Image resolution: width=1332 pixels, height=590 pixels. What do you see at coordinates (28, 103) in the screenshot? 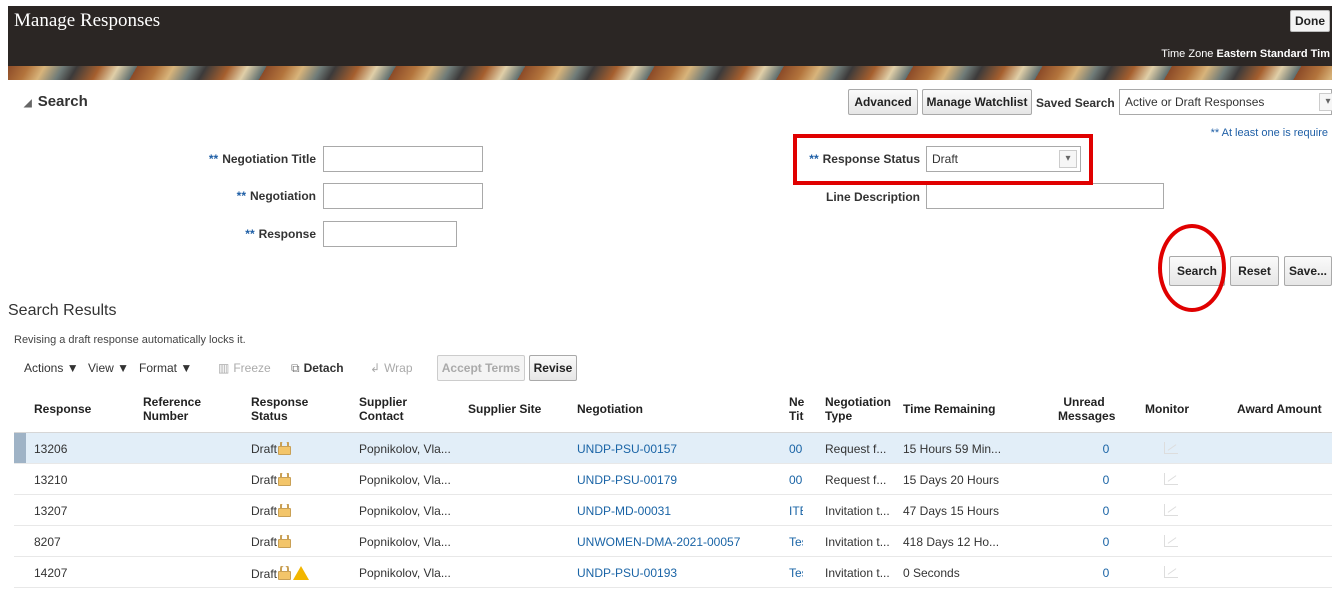
I see `collapse-triangle-icon: ◢` at bounding box center [28, 103].